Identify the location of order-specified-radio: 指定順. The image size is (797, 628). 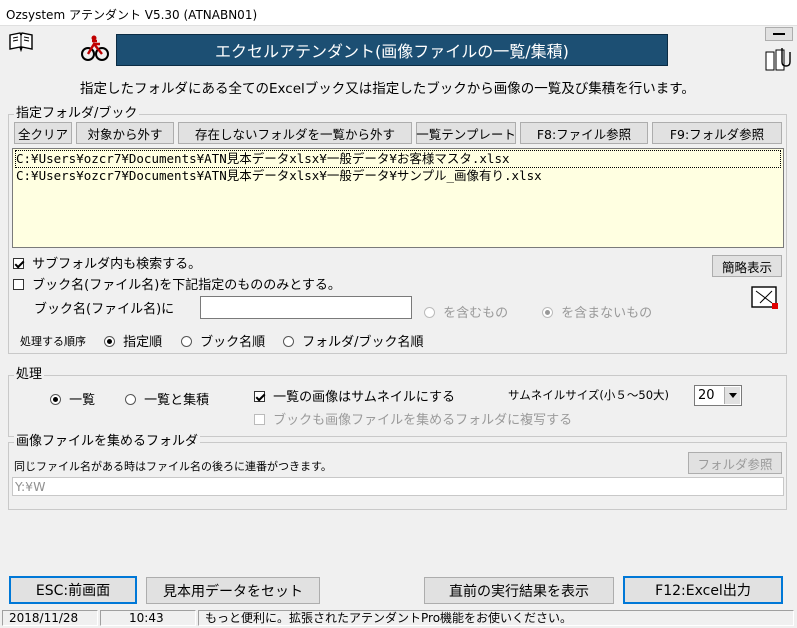
(133, 340).